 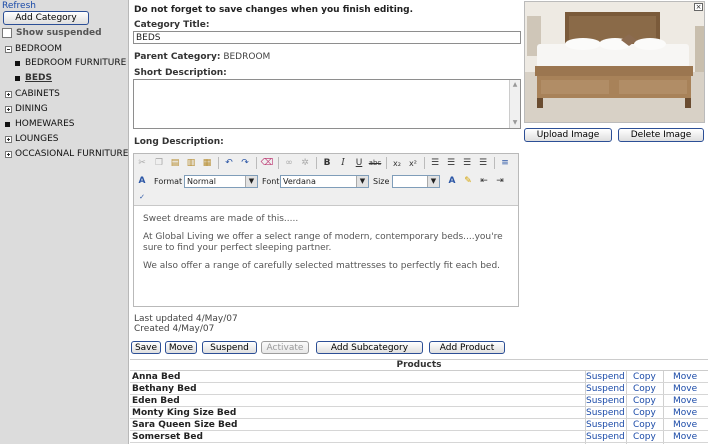 I want to click on delete-image-button: Delete Image, so click(x=661, y=135).